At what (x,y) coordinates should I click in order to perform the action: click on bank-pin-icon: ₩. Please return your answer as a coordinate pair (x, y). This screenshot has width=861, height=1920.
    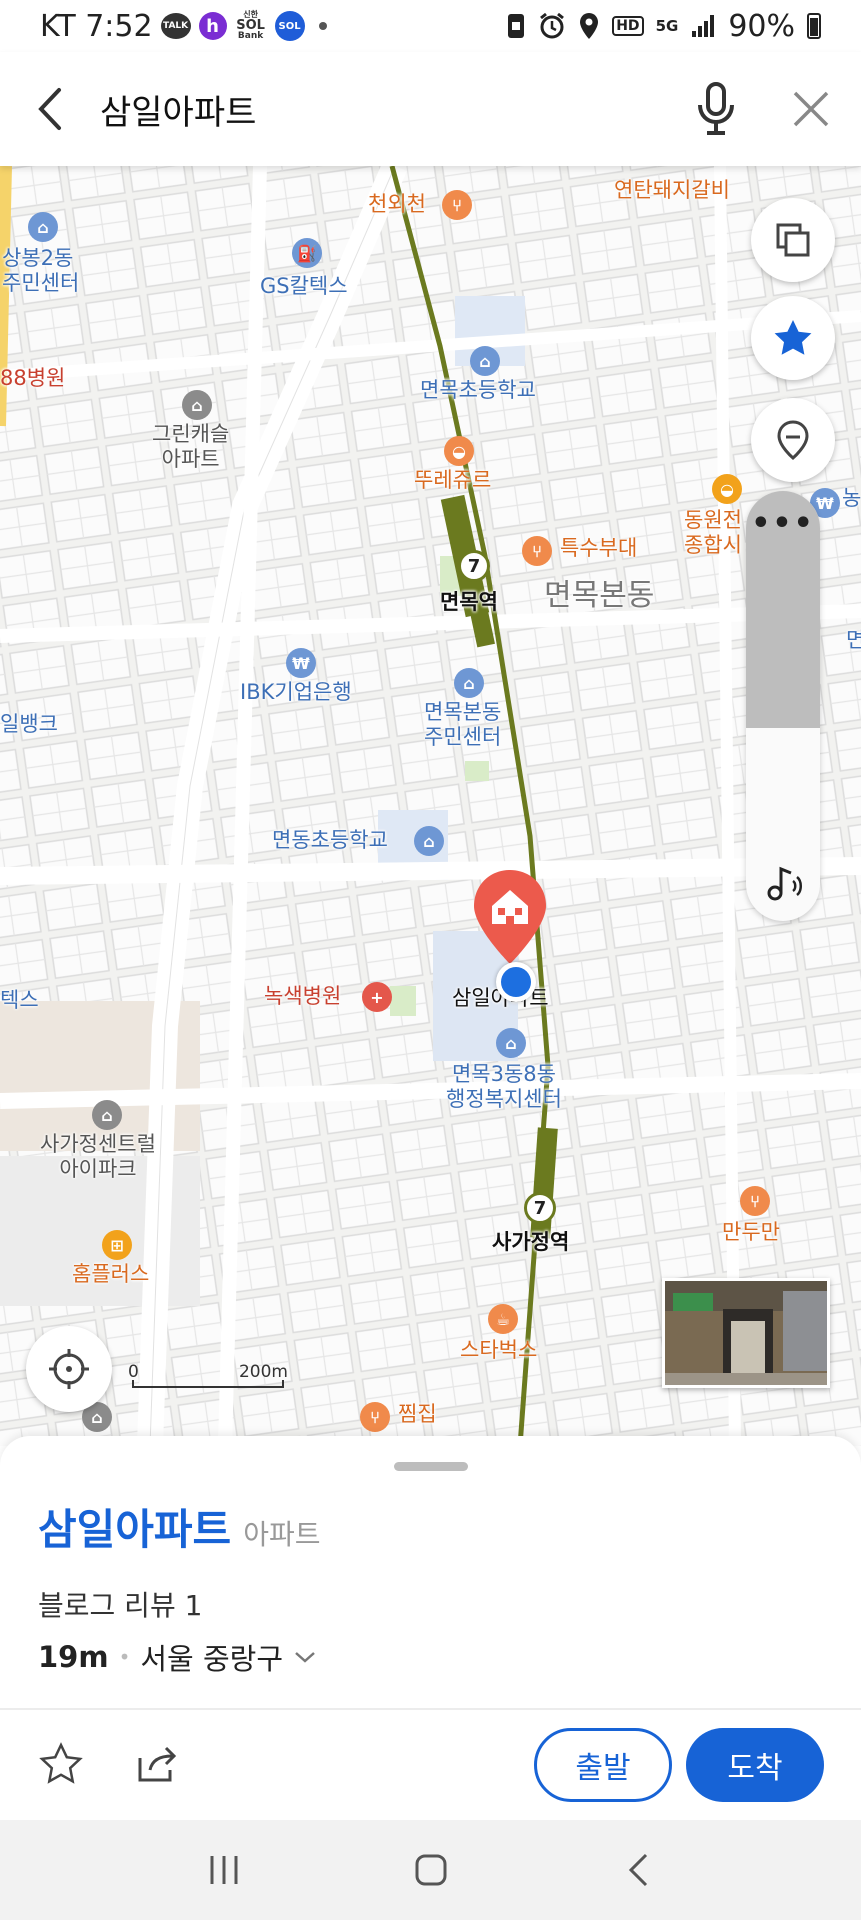
    Looking at the image, I should click on (301, 663).